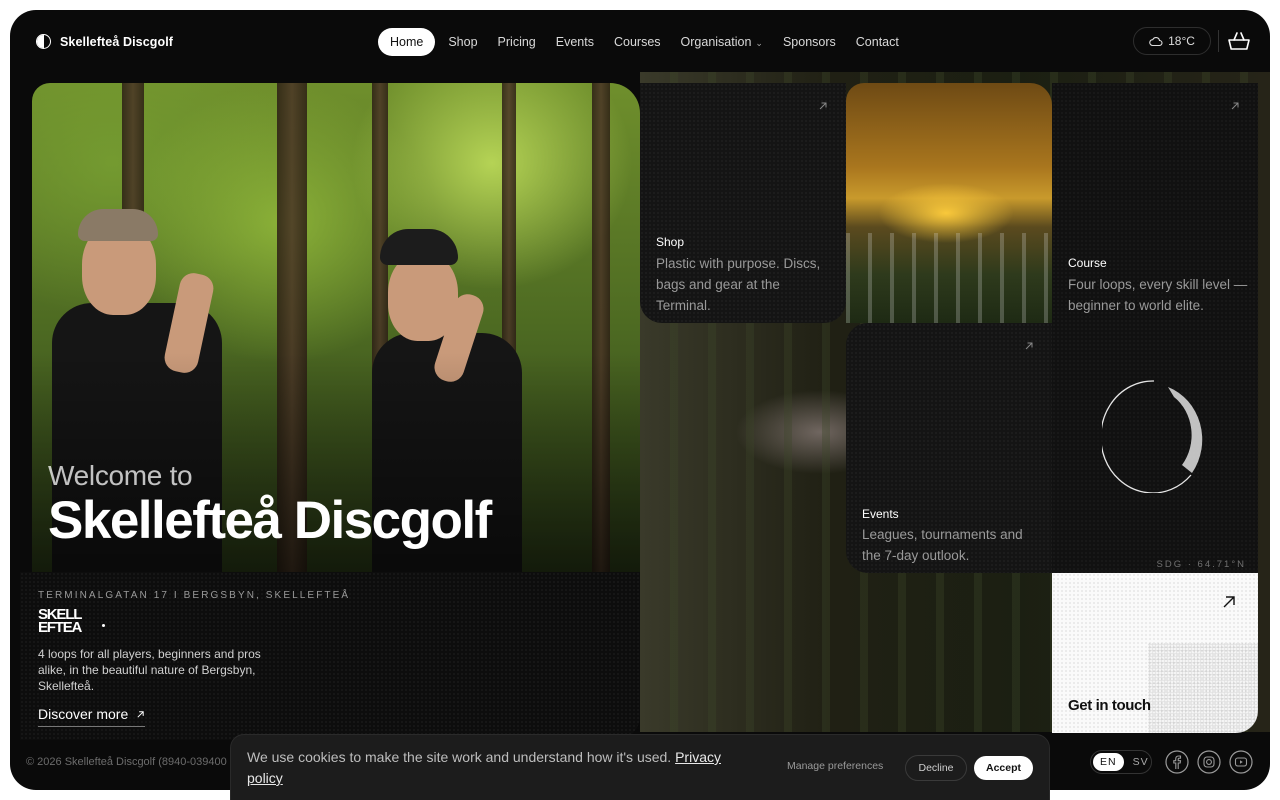  What do you see at coordinates (517, 42) in the screenshot?
I see `nav-item-pricing: Pricing` at bounding box center [517, 42].